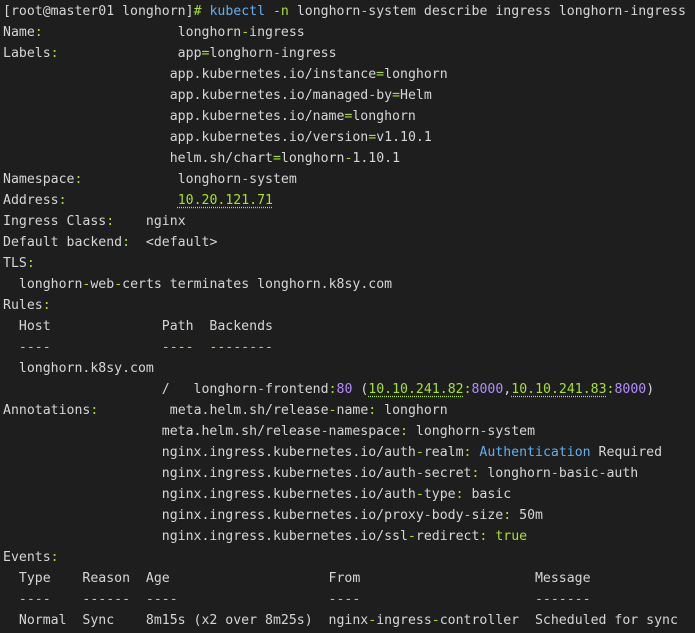 The width and height of the screenshot is (695, 633). What do you see at coordinates (110, 242) in the screenshot?
I see `output-line: Default backend: <default>` at bounding box center [110, 242].